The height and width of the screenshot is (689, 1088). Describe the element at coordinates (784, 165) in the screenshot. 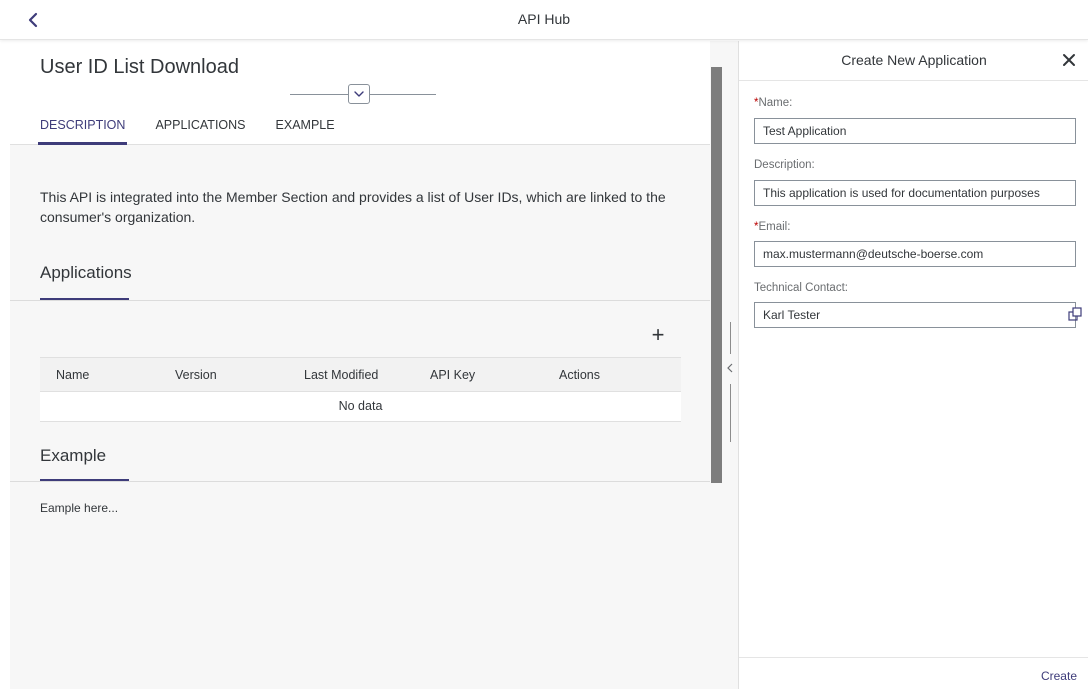

I see `description-label: Description:` at that location.